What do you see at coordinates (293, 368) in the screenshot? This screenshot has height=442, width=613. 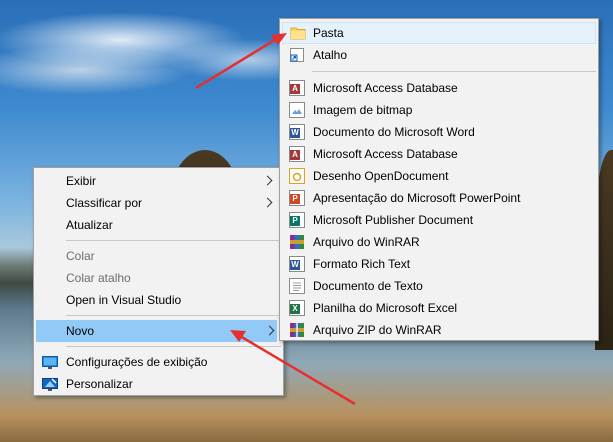 I see `annotation-arrow-to-novo` at bounding box center [293, 368].